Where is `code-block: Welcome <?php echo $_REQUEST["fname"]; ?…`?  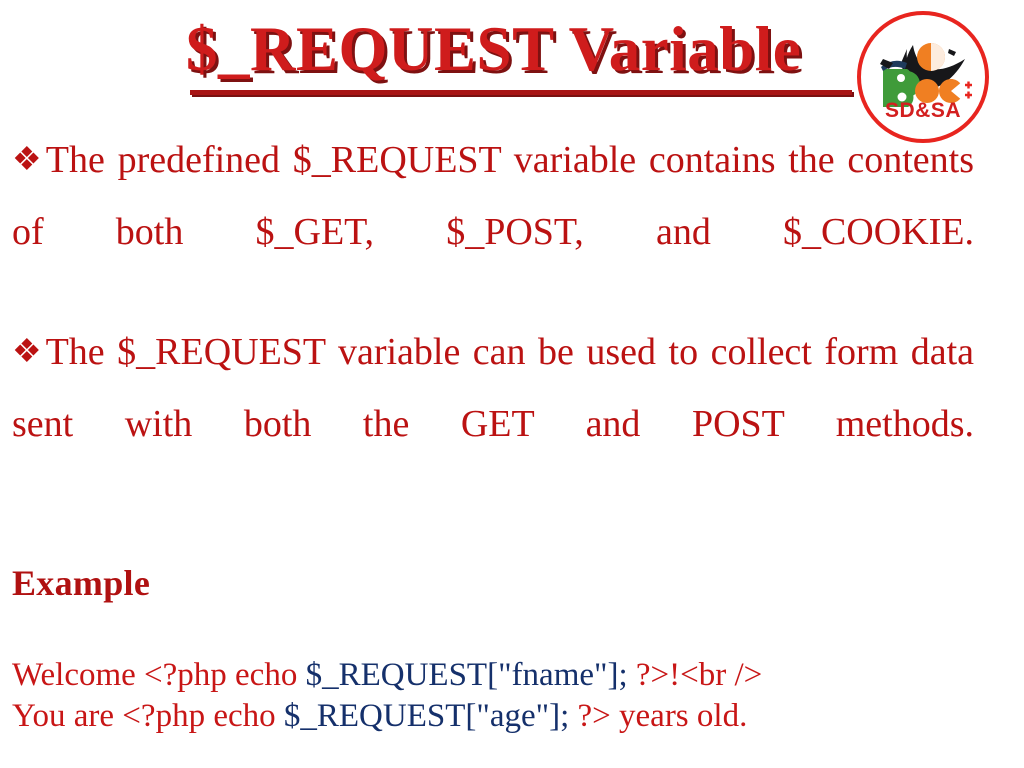
code-block: Welcome <?php echo $_REQUEST["fname"]; ?… is located at coordinates (387, 696).